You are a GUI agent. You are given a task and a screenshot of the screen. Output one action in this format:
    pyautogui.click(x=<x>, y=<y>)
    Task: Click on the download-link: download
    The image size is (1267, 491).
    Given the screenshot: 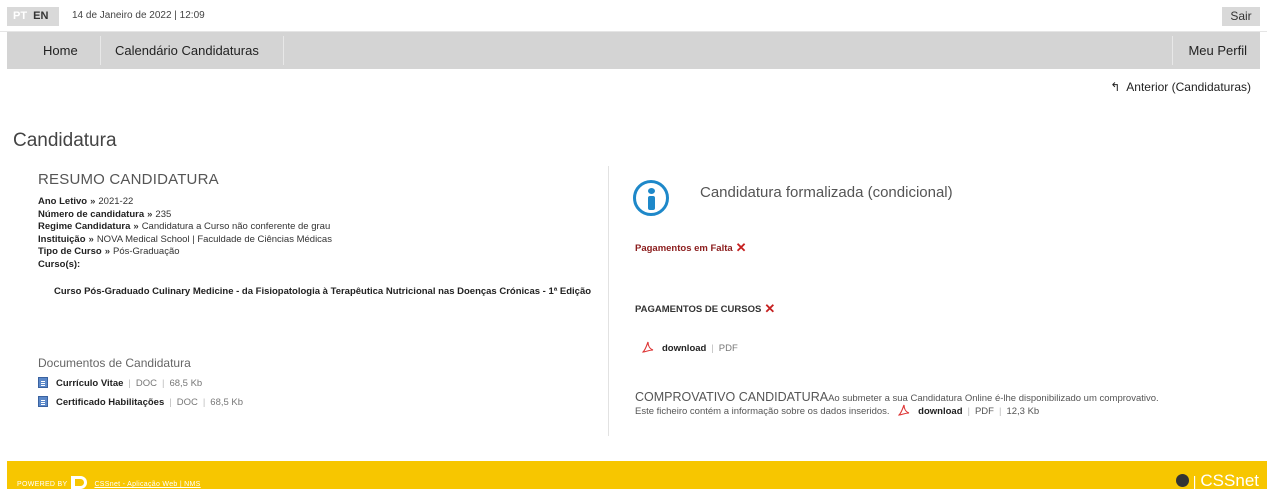 What is the action you would take?
    pyautogui.click(x=684, y=348)
    